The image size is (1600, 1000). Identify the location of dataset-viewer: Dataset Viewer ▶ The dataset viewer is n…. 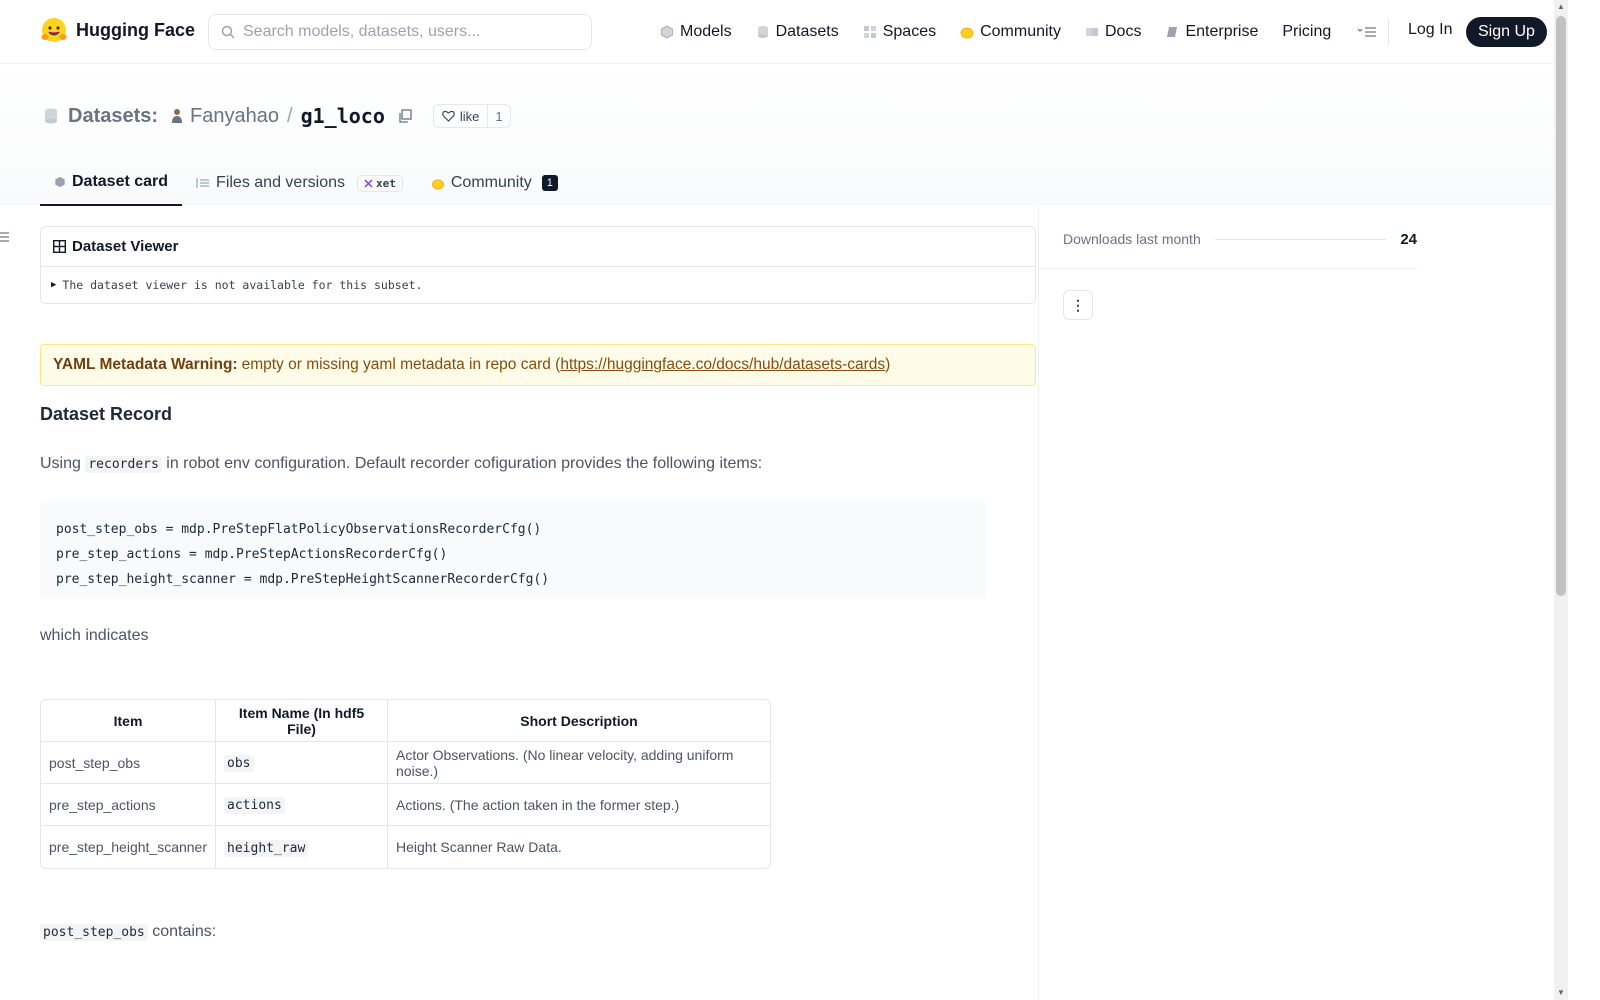
(538, 265).